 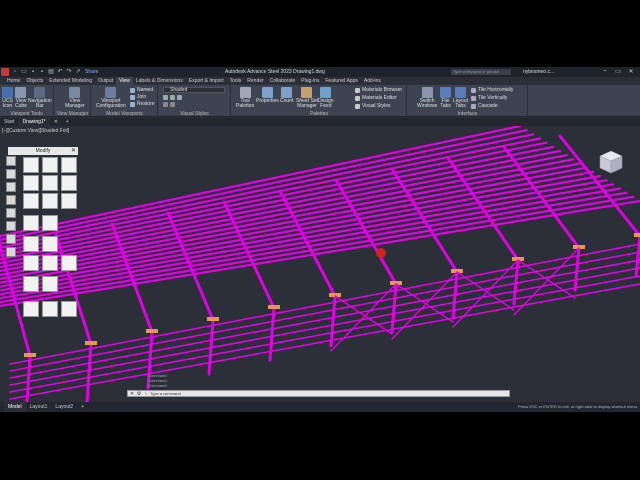 I want to click on layout-tab-layout2: Layout2, so click(x=64, y=407).